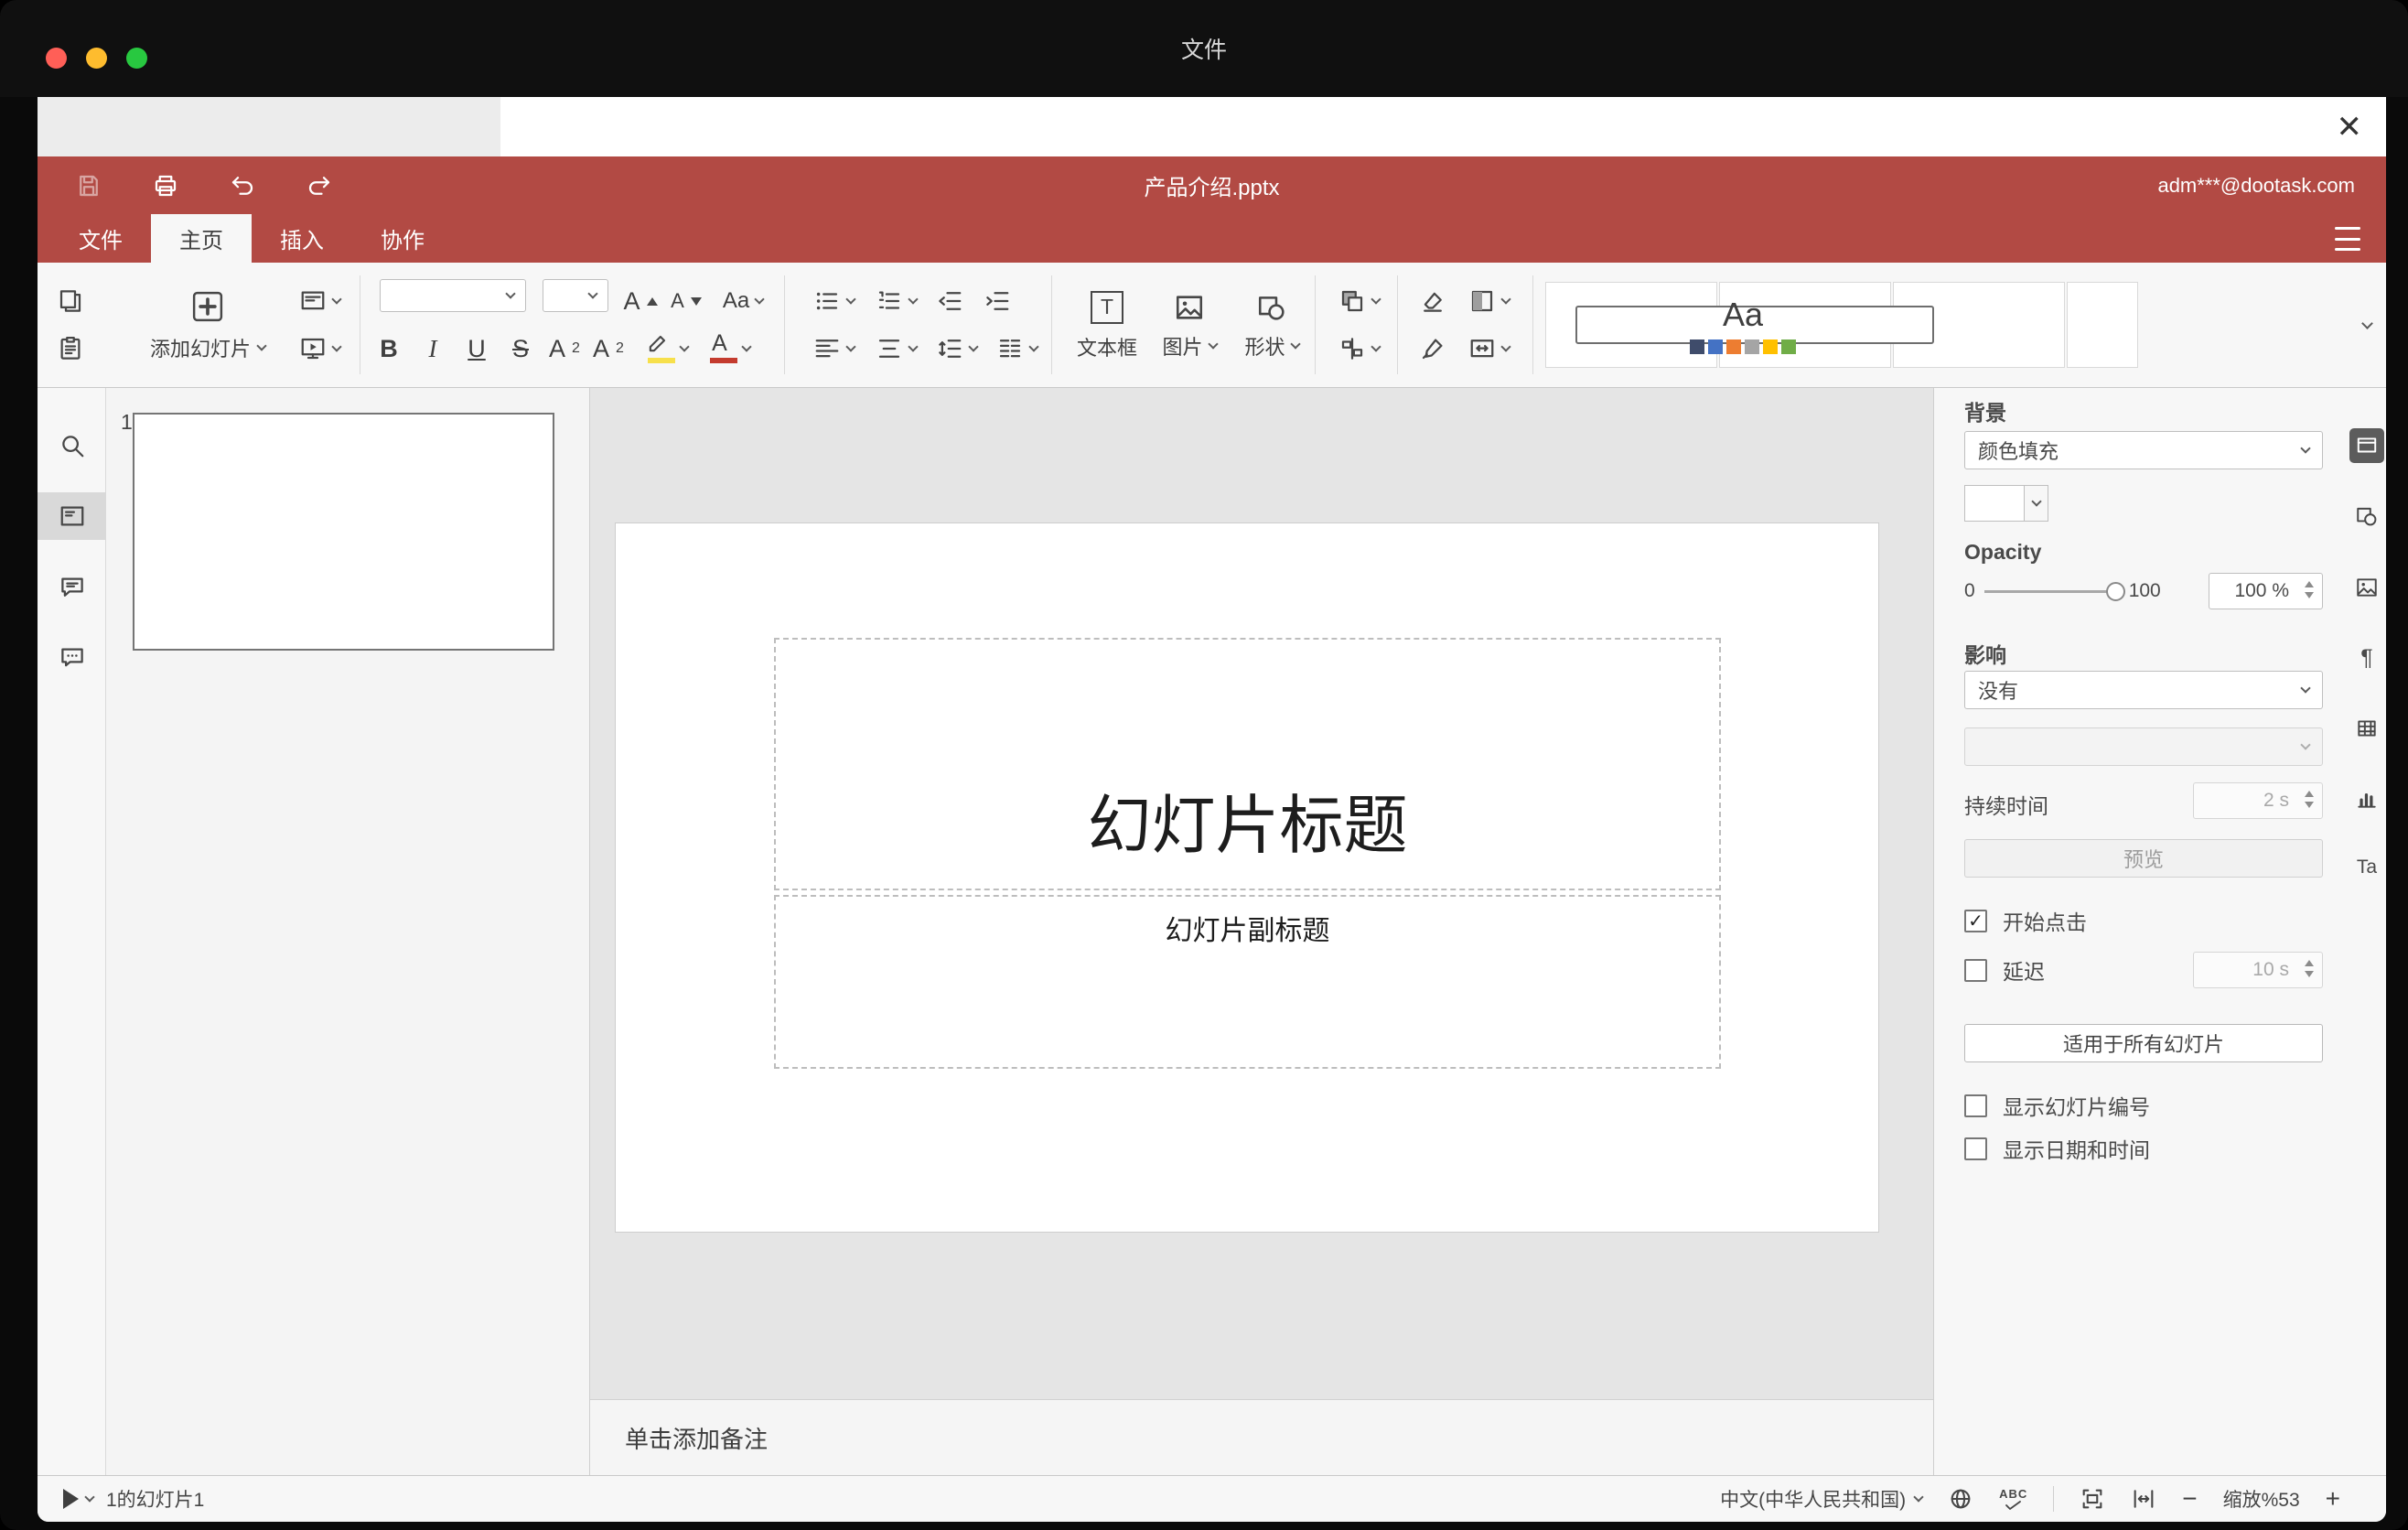 The image size is (2408, 1530). What do you see at coordinates (1016, 349) in the screenshot?
I see `columns-button` at bounding box center [1016, 349].